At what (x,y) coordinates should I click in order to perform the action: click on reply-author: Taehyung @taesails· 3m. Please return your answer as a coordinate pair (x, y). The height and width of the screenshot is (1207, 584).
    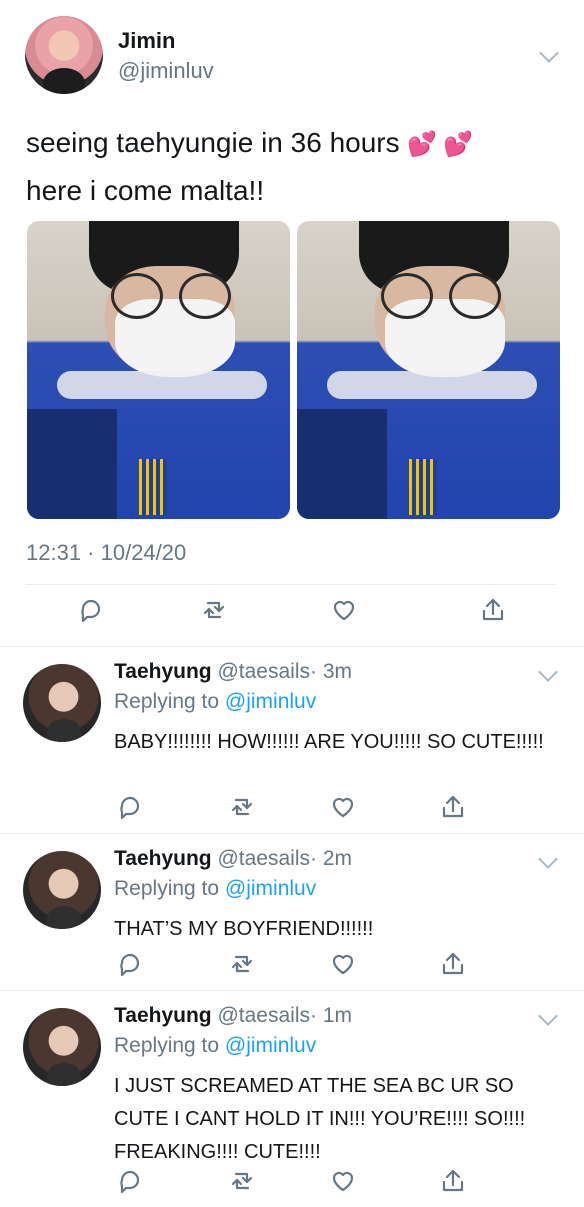
    Looking at the image, I should click on (233, 672).